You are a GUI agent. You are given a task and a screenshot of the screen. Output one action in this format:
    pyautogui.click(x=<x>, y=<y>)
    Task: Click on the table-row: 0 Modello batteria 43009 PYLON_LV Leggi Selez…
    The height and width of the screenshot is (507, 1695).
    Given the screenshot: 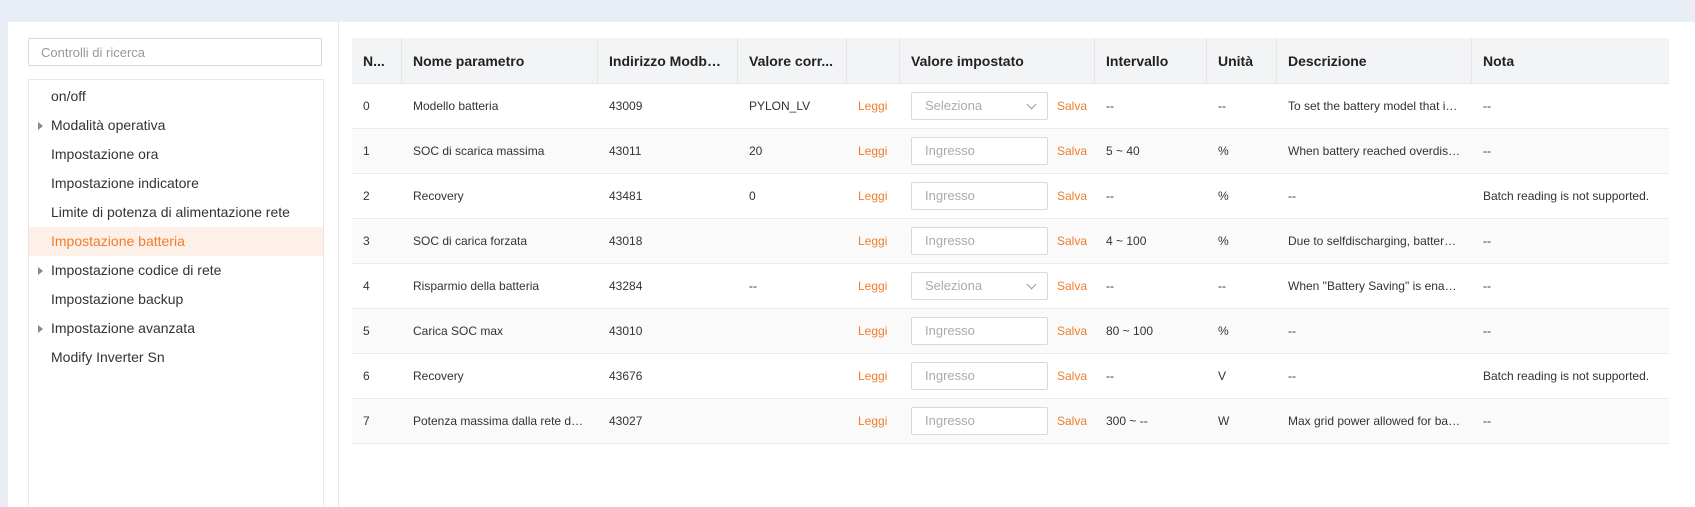 What is the action you would take?
    pyautogui.click(x=1010, y=106)
    